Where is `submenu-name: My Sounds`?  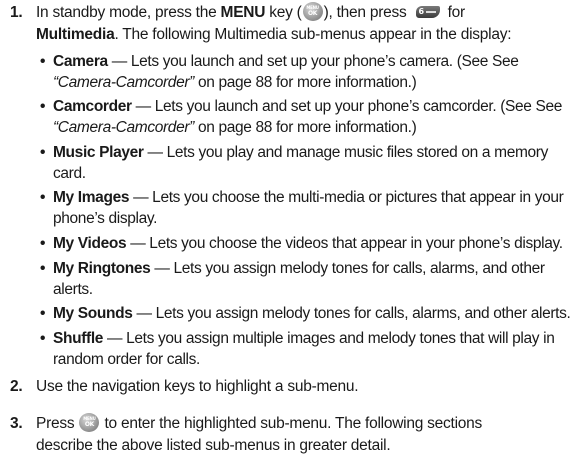
submenu-name: My Sounds is located at coordinates (93, 313).